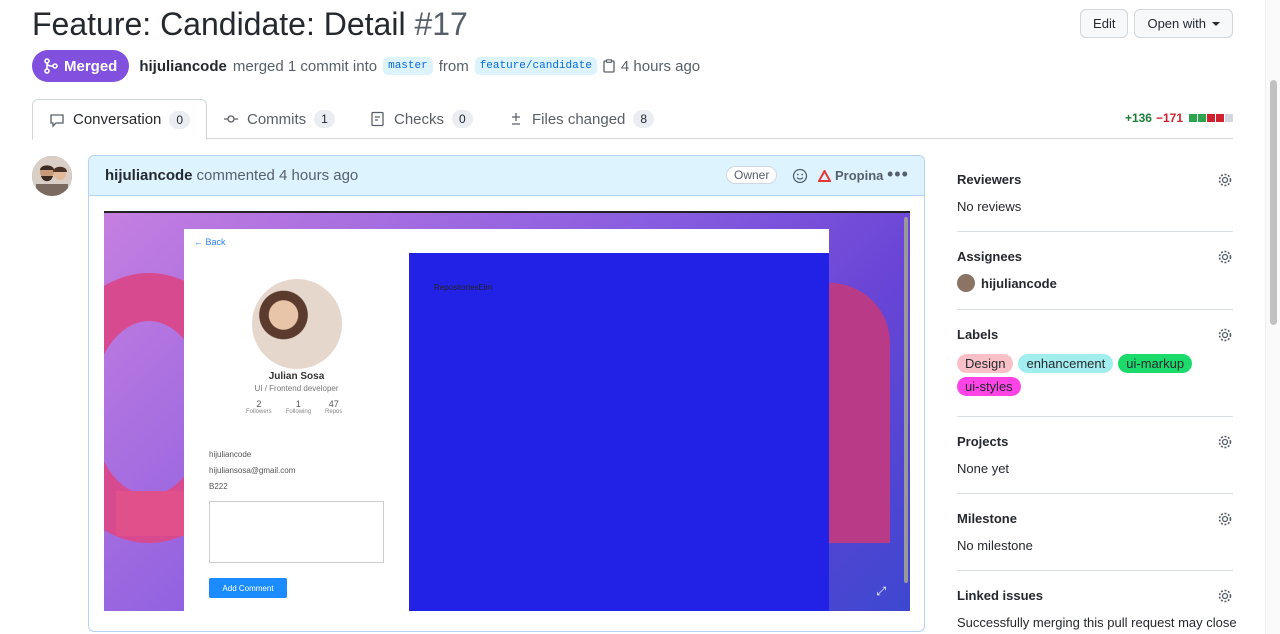 The height and width of the screenshot is (634, 1280). What do you see at coordinates (453, 66) in the screenshot?
I see `from-text: from` at bounding box center [453, 66].